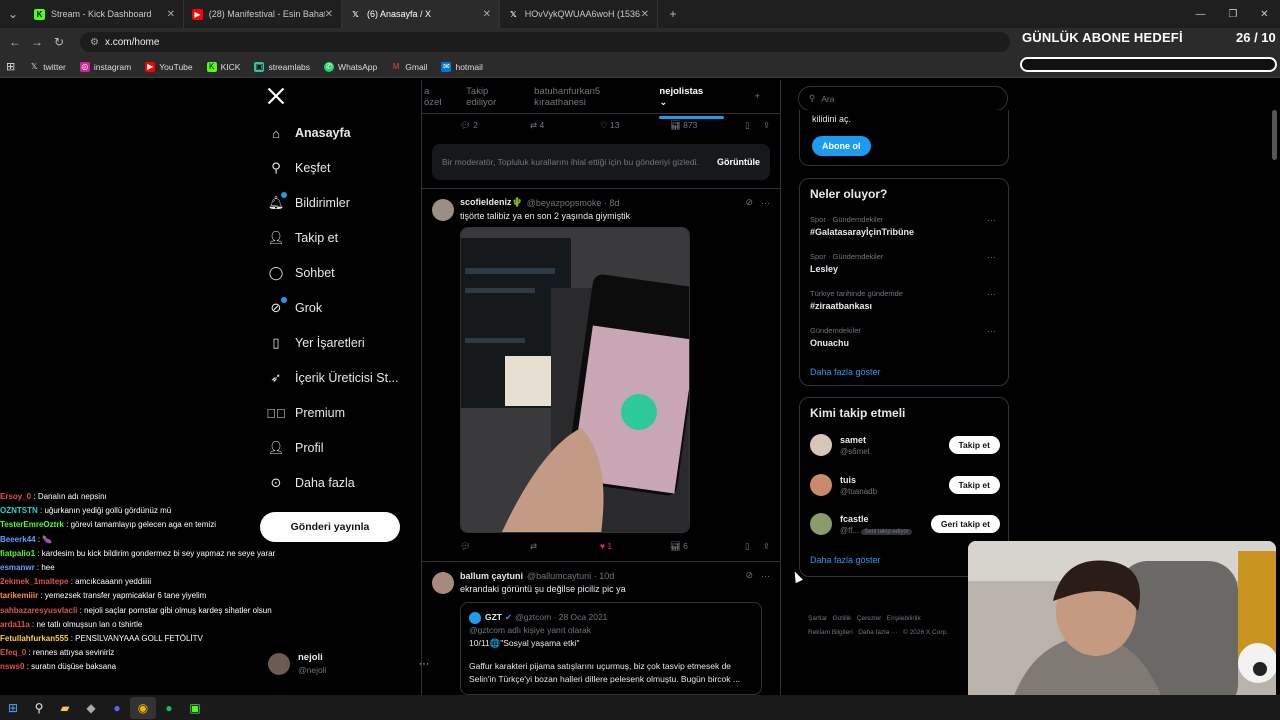 This screenshot has height=720, width=1280. What do you see at coordinates (830, 632) in the screenshot?
I see `footer-link: Reklam Bilgileri` at bounding box center [830, 632].